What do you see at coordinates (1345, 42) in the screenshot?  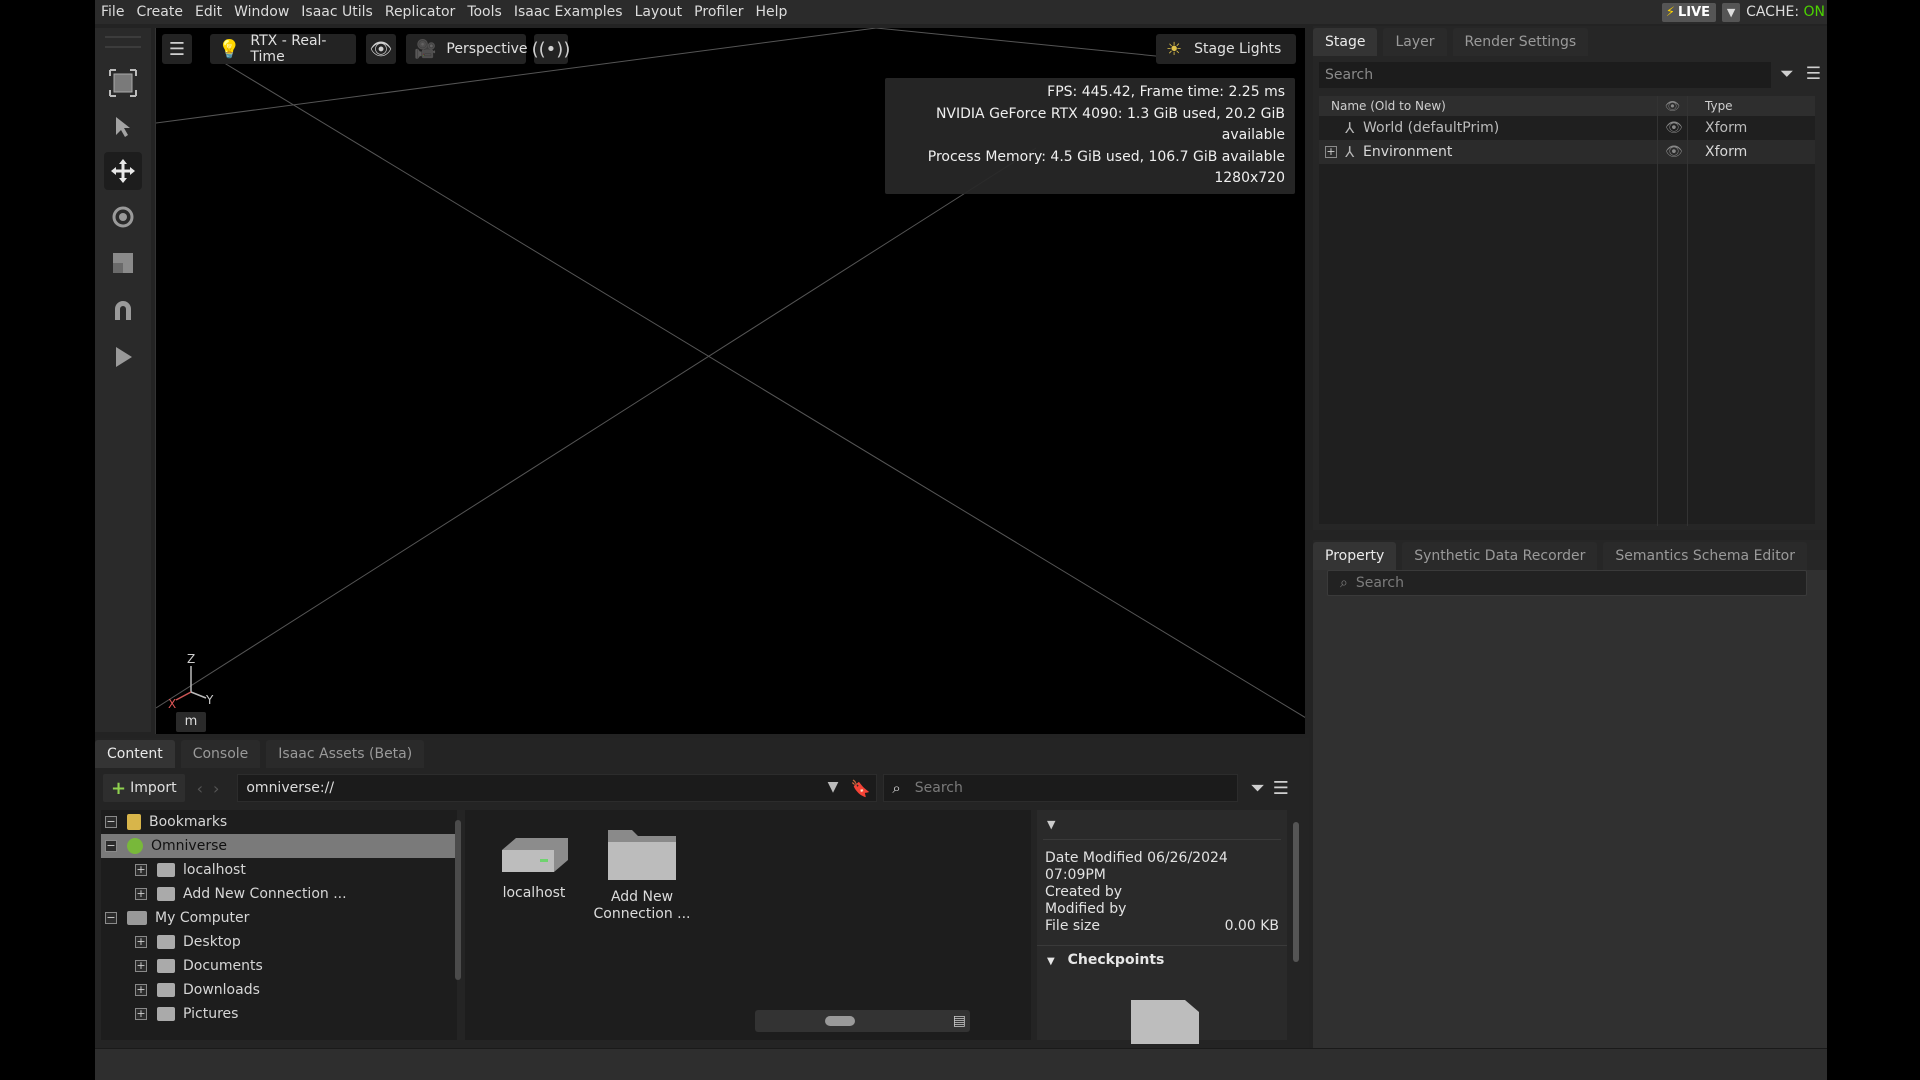 I see `tab-stage: Stage` at bounding box center [1345, 42].